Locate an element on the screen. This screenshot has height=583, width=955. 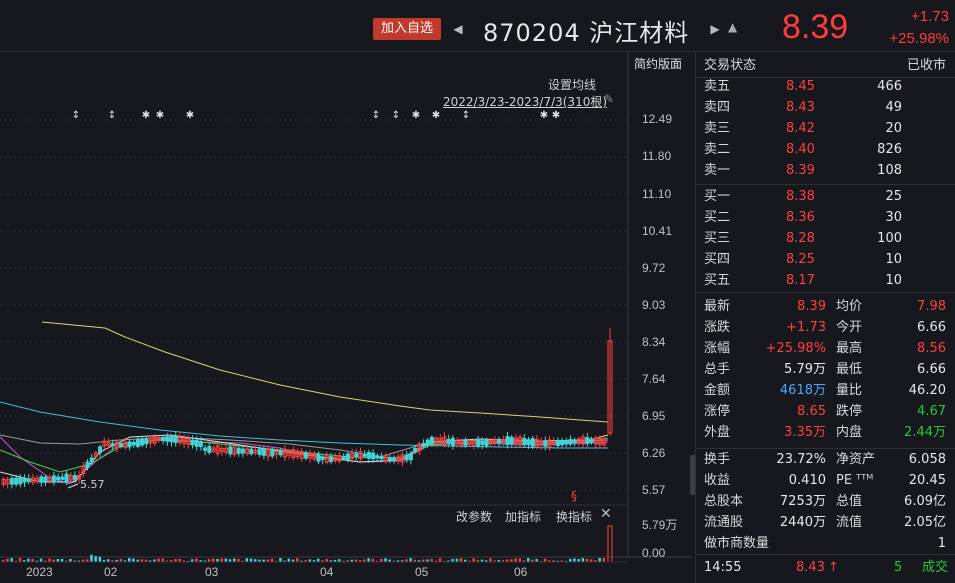
y-tick: 6.26 is located at coordinates (654, 453).